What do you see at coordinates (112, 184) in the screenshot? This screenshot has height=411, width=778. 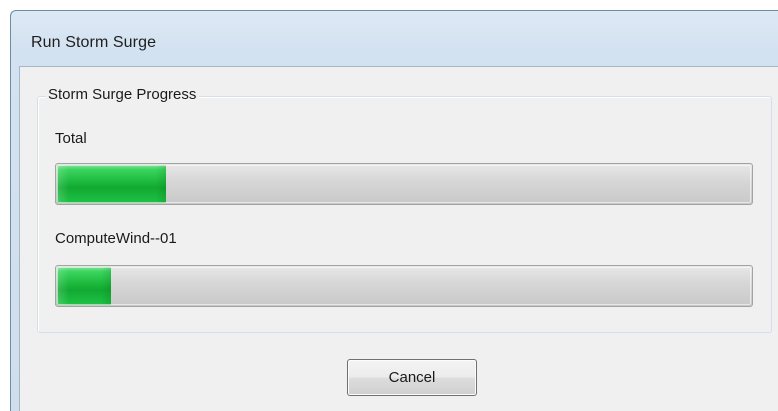 I see `total-progress-fill` at bounding box center [112, 184].